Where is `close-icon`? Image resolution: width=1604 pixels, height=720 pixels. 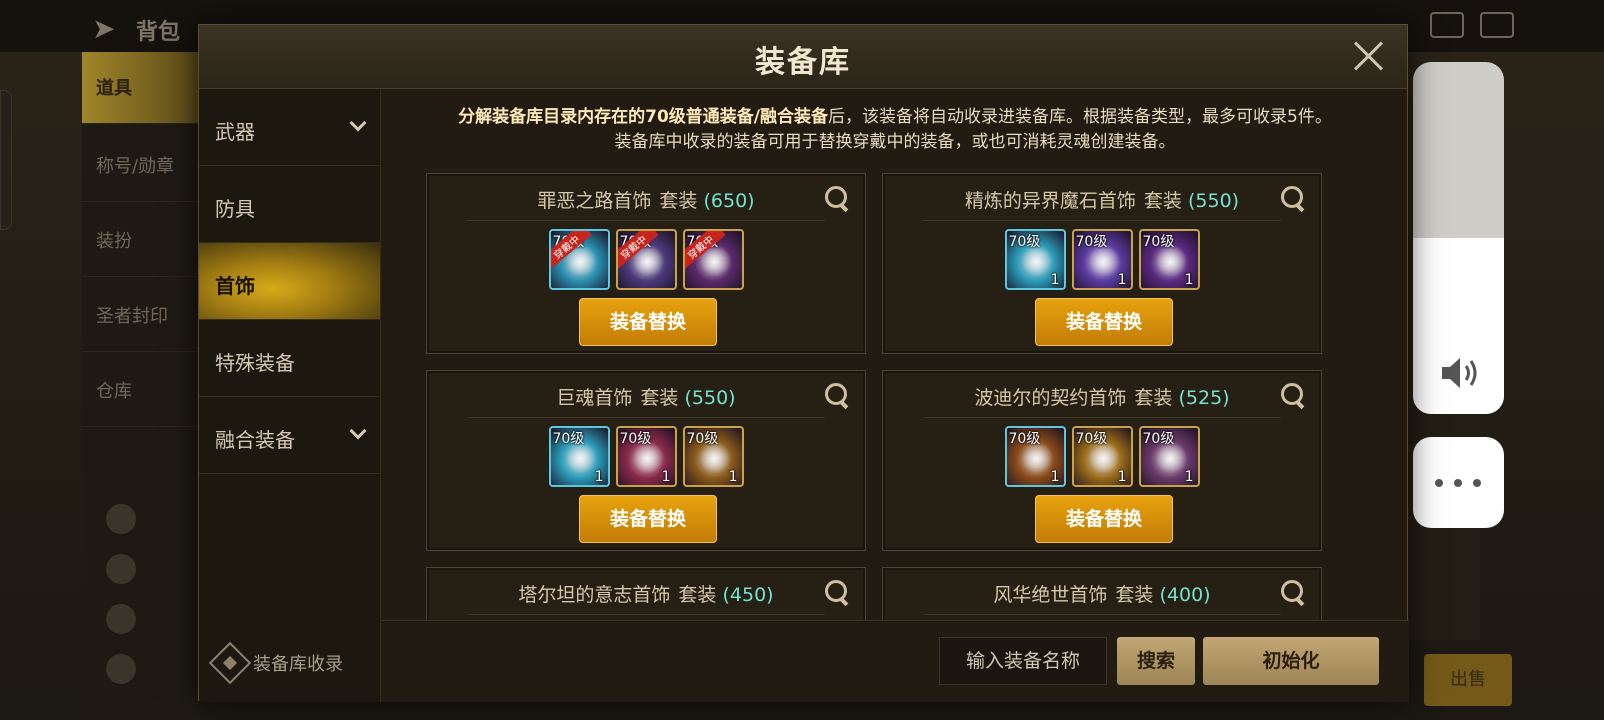 close-icon is located at coordinates (1368, 56).